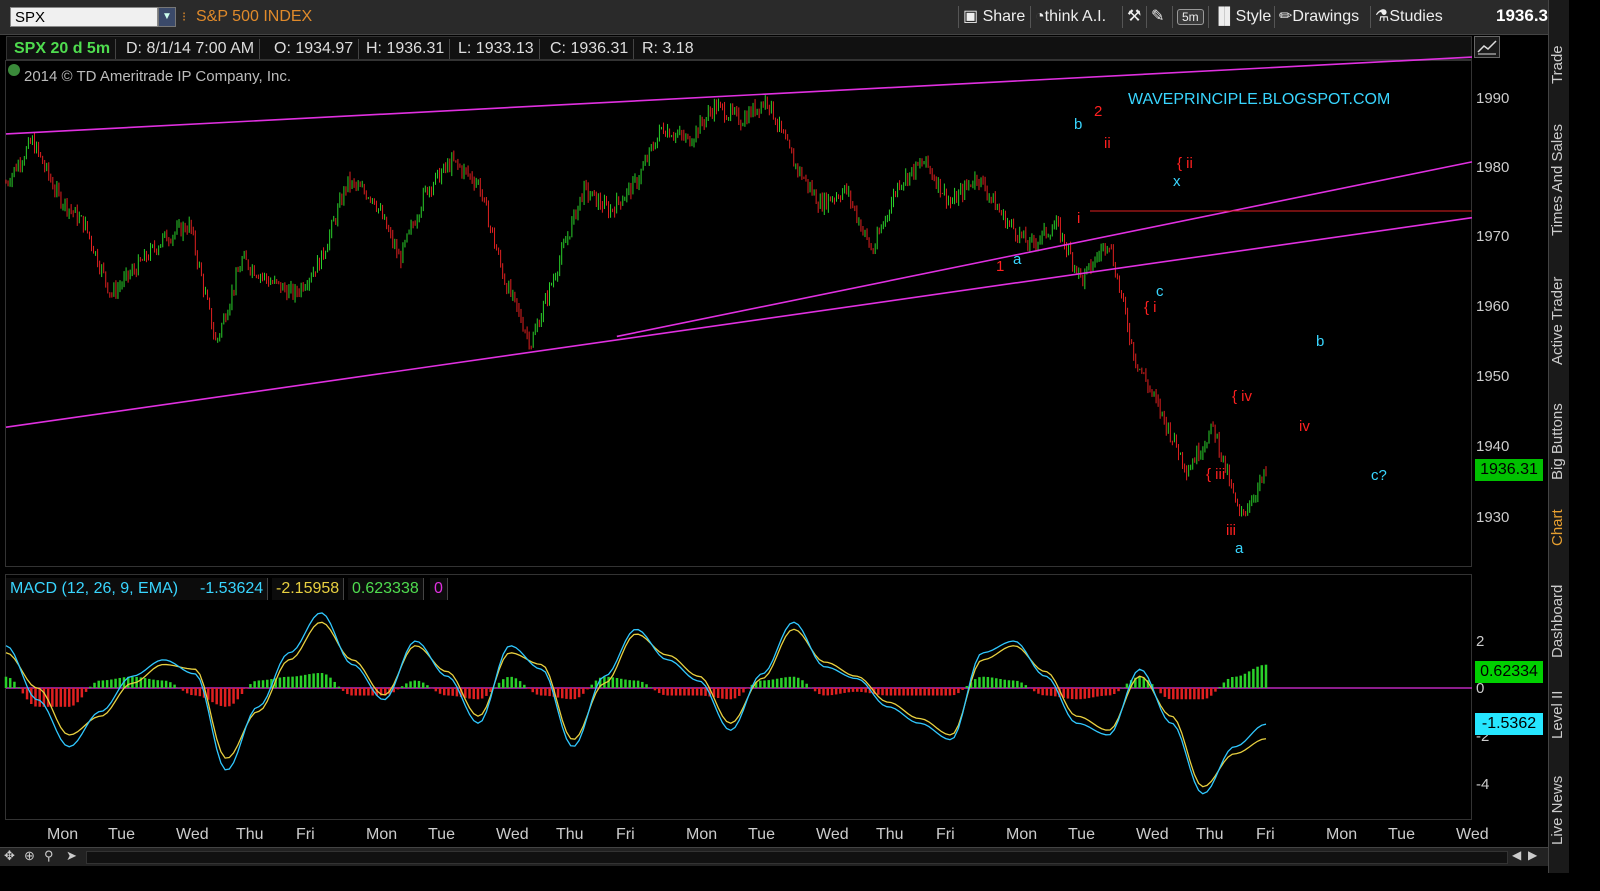 The image size is (1600, 891). Describe the element at coordinates (1493, 306) in the screenshot. I see `price-tick: 1960` at that location.